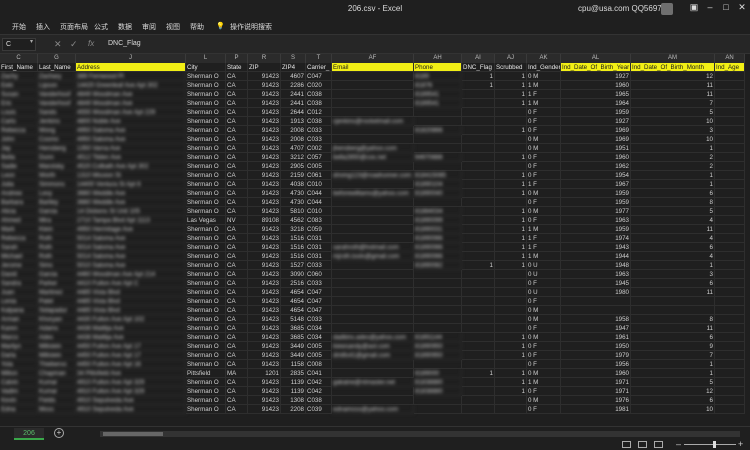 This screenshot has height=450, width=750. I want to click on table-cell: 8189000, so click(438, 373).